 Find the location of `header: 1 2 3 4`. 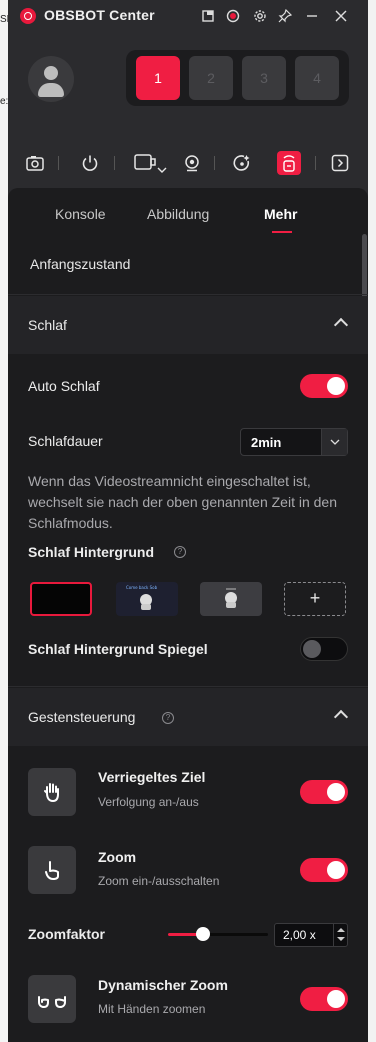

header: 1 2 3 4 is located at coordinates (188, 76).